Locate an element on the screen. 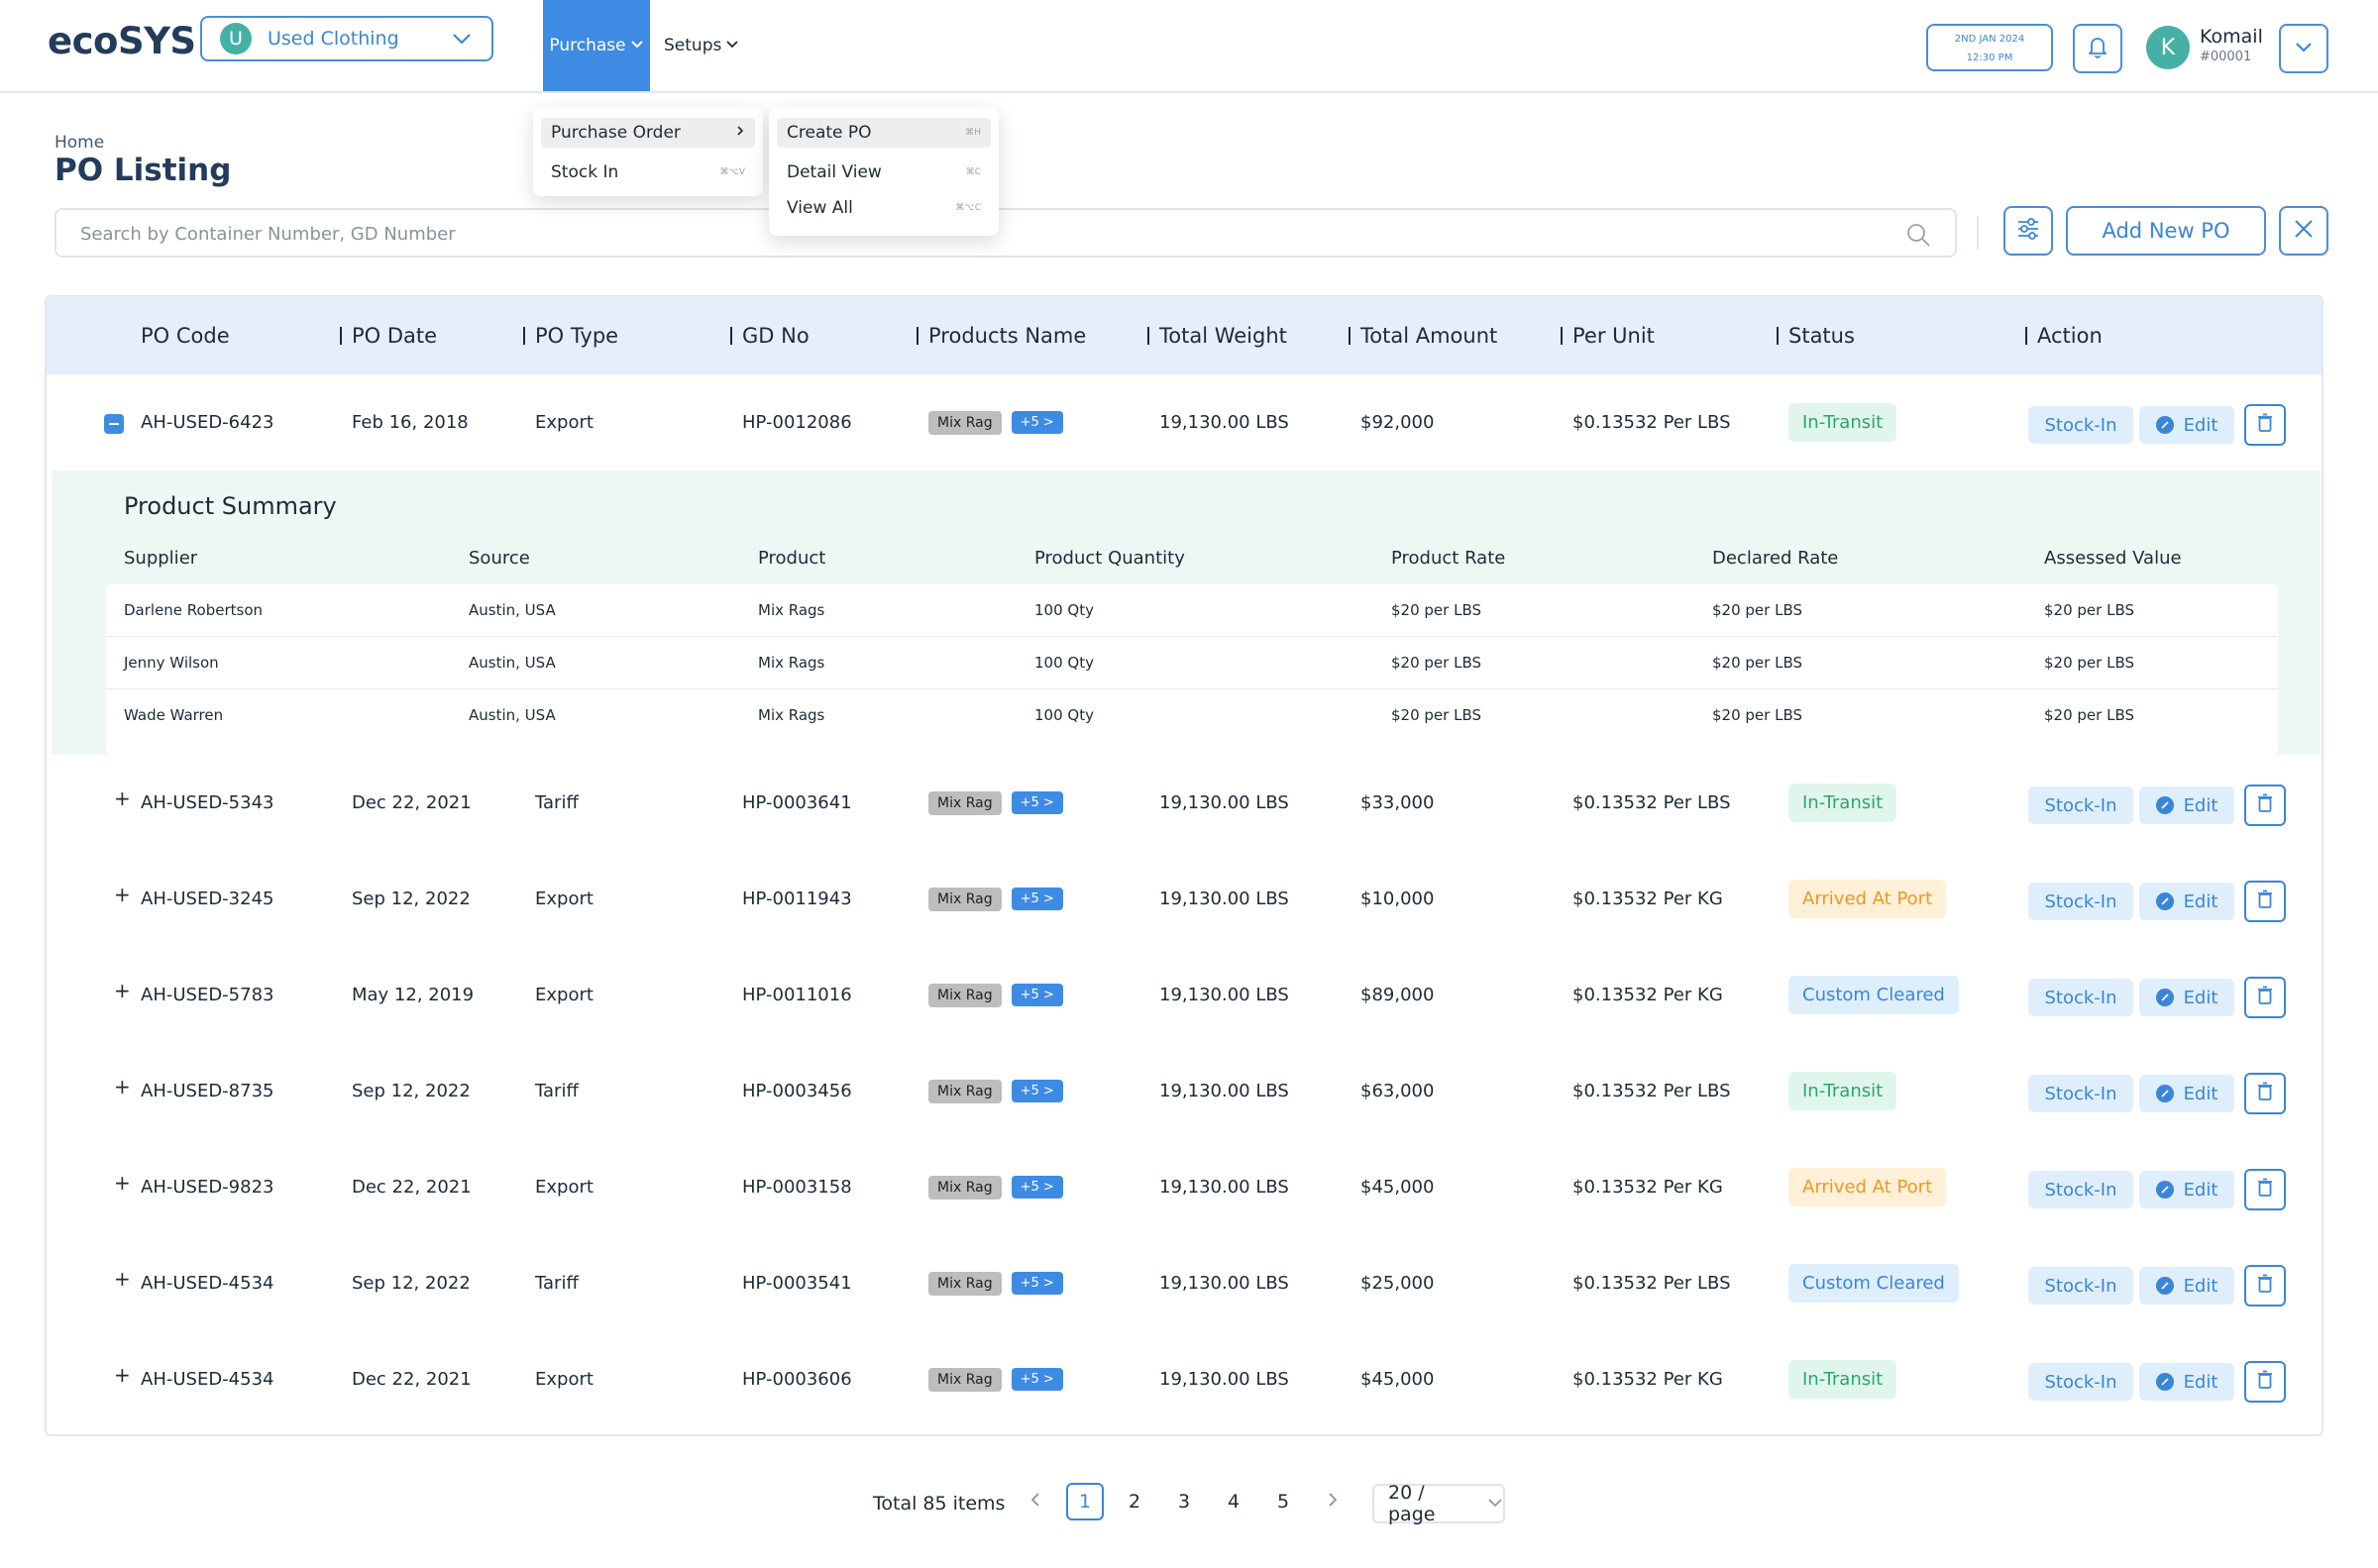 This screenshot has width=2378, height=1568. menu-item-create-po: Create PO ⌘H is located at coordinates (884, 133).